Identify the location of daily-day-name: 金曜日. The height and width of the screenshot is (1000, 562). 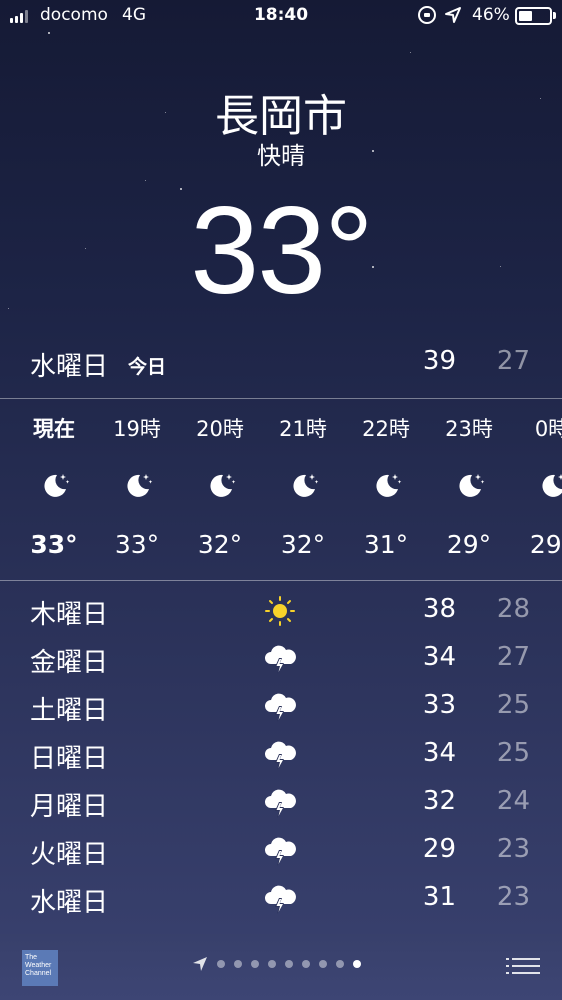
(69, 663).